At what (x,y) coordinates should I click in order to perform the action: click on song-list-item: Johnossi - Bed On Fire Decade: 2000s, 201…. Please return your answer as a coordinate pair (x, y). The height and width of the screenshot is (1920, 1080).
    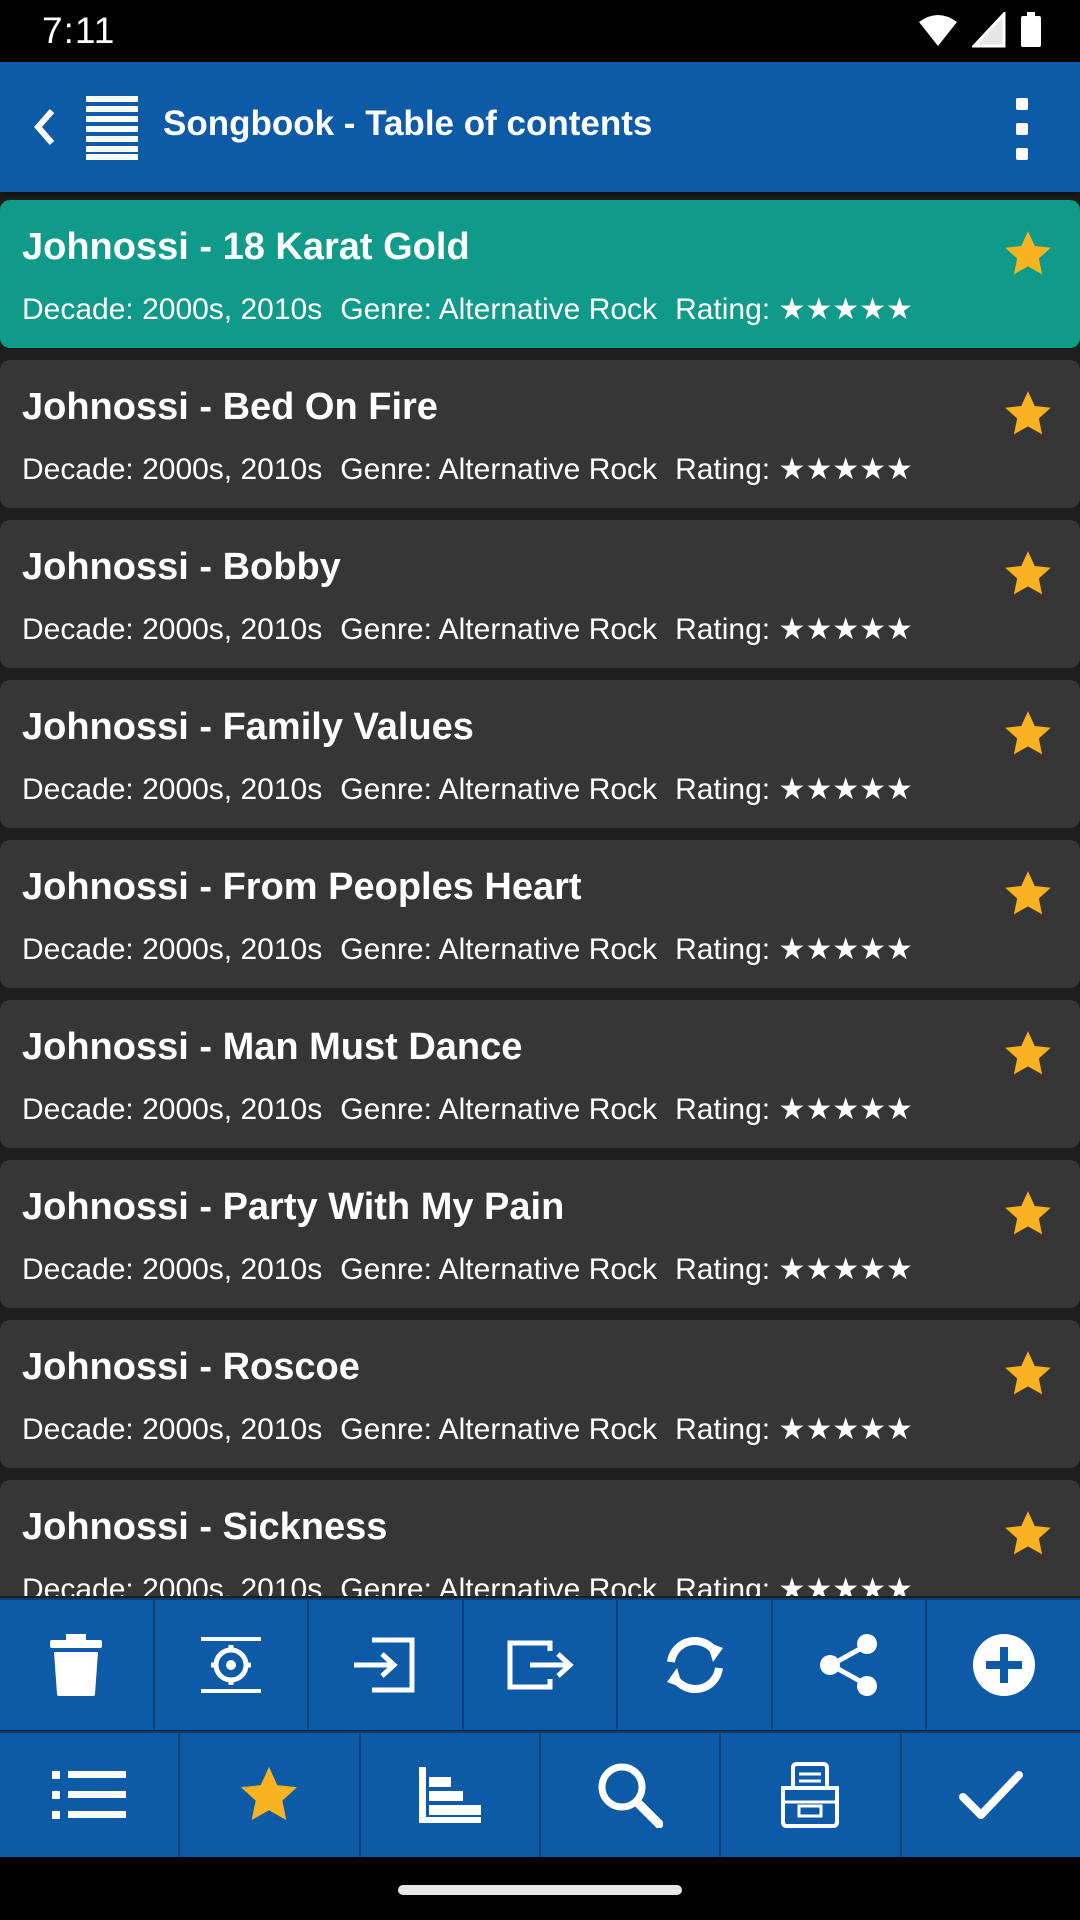
    Looking at the image, I should click on (540, 434).